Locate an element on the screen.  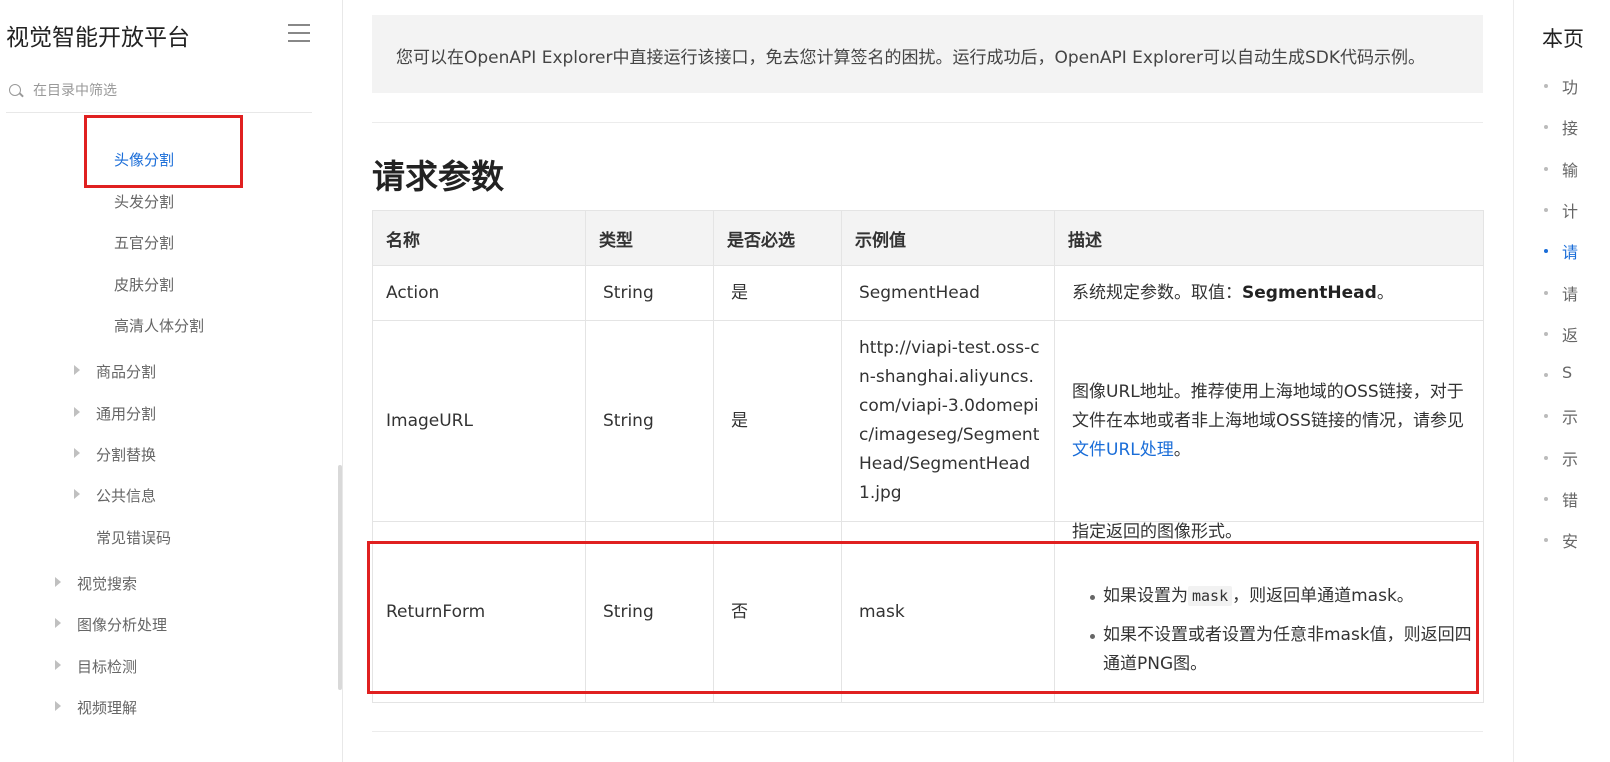
sidebar-item-video-understanding: 视频理解 is located at coordinates (96, 707).